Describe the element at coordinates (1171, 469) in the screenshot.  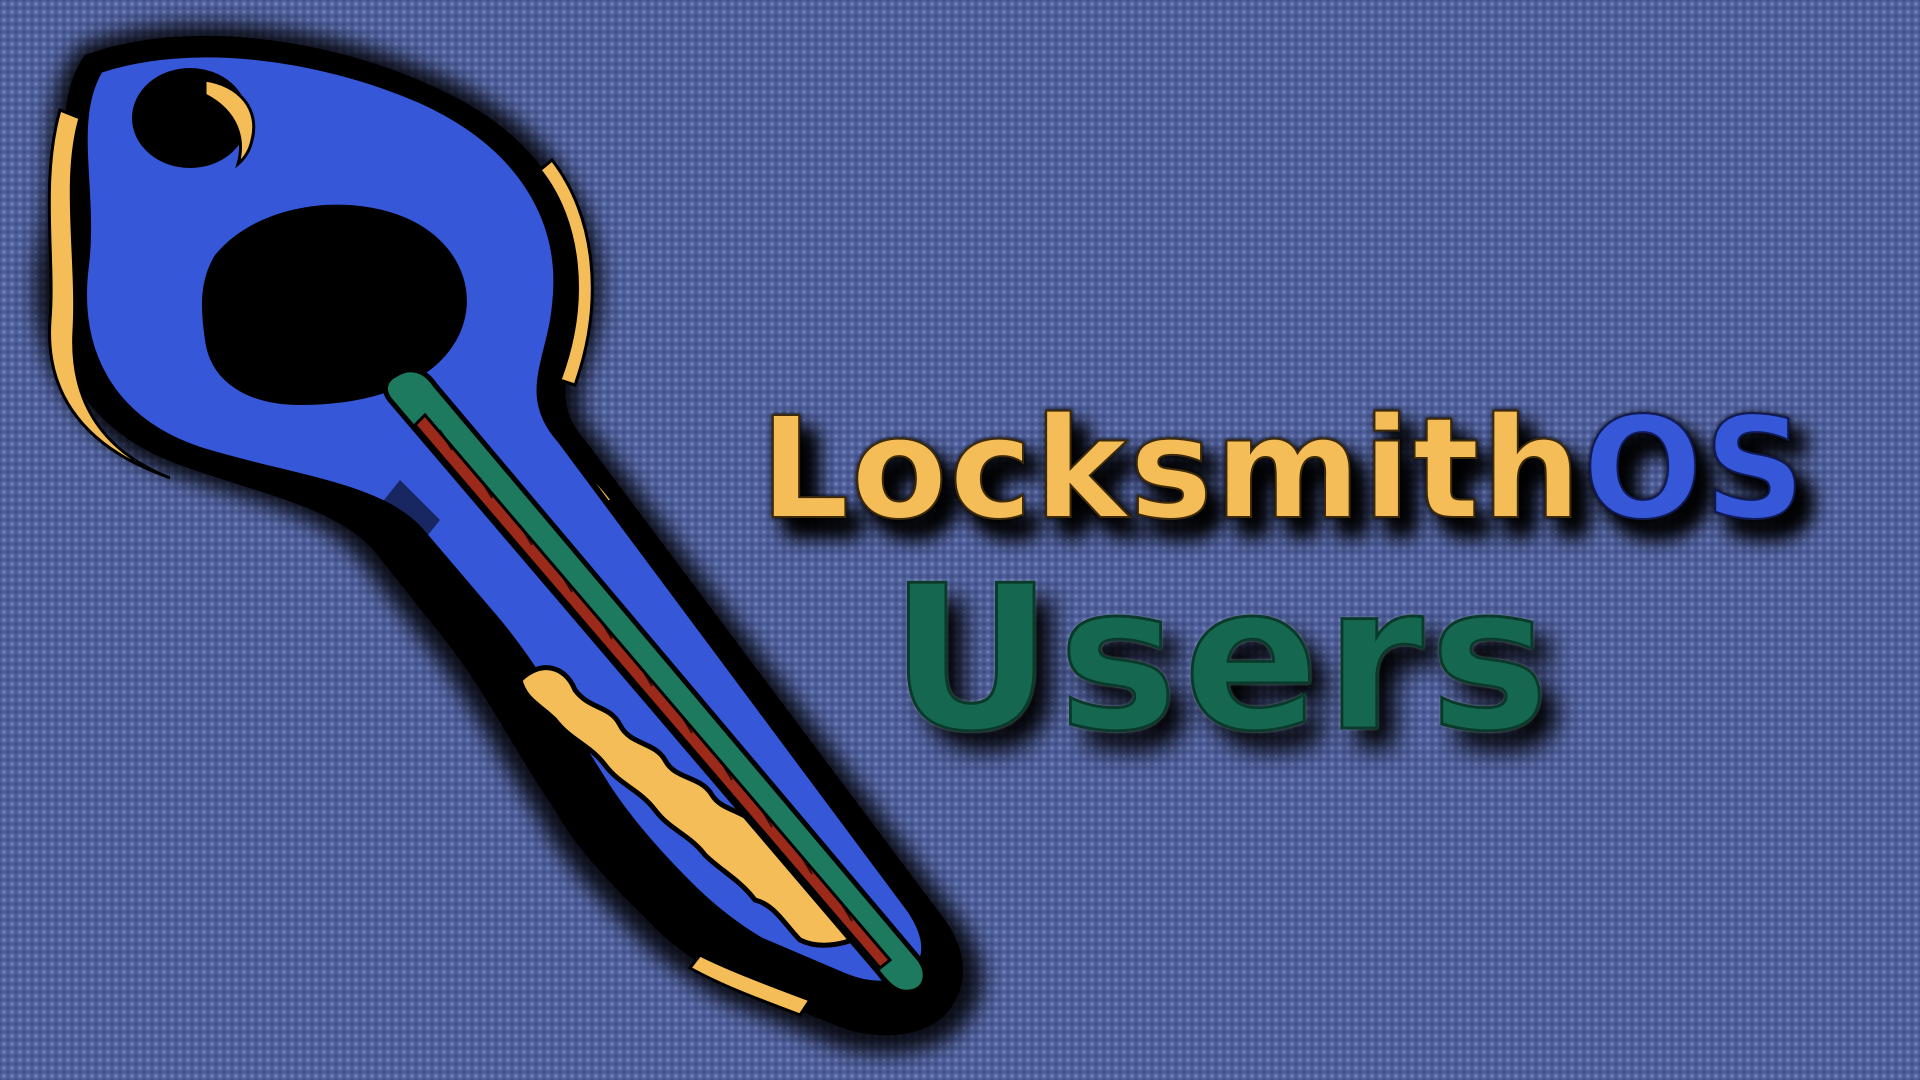
I see `os-name-part-locksmith: Locksmith` at that location.